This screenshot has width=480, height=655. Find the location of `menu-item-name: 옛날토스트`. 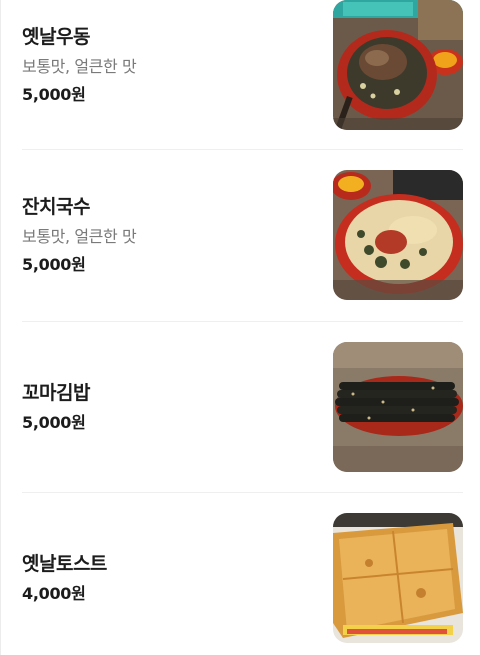

menu-item-name: 옛날토스트 is located at coordinates (64, 564).